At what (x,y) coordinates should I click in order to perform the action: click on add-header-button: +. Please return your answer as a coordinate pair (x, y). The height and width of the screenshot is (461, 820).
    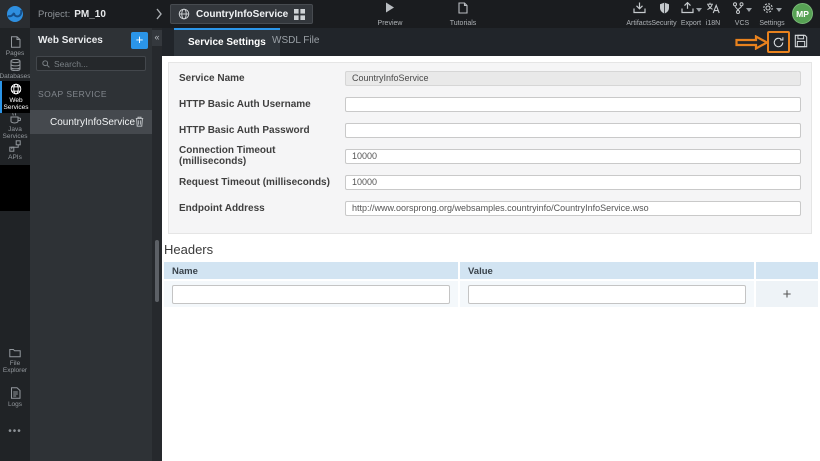
    Looking at the image, I should click on (787, 294).